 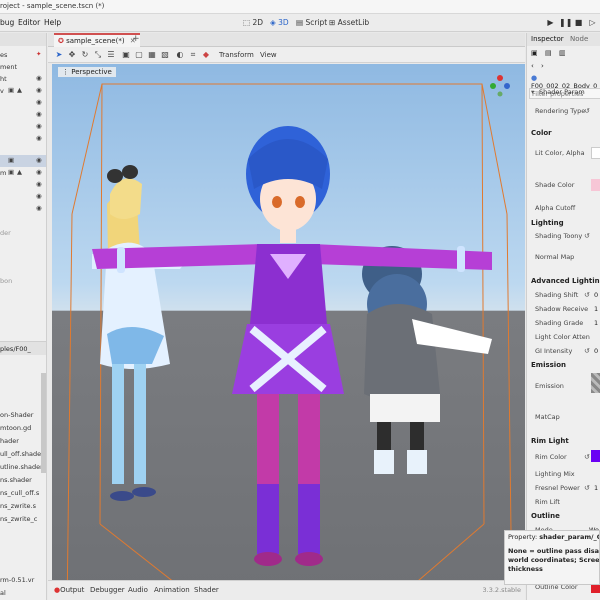 What do you see at coordinates (563, 294) in the screenshot?
I see `prop-shading-shift: Shading Shift ↺ 0` at bounding box center [563, 294].